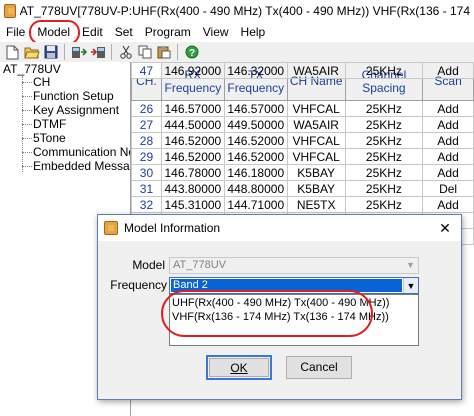  I want to click on cell-ch: 32, so click(146, 204).